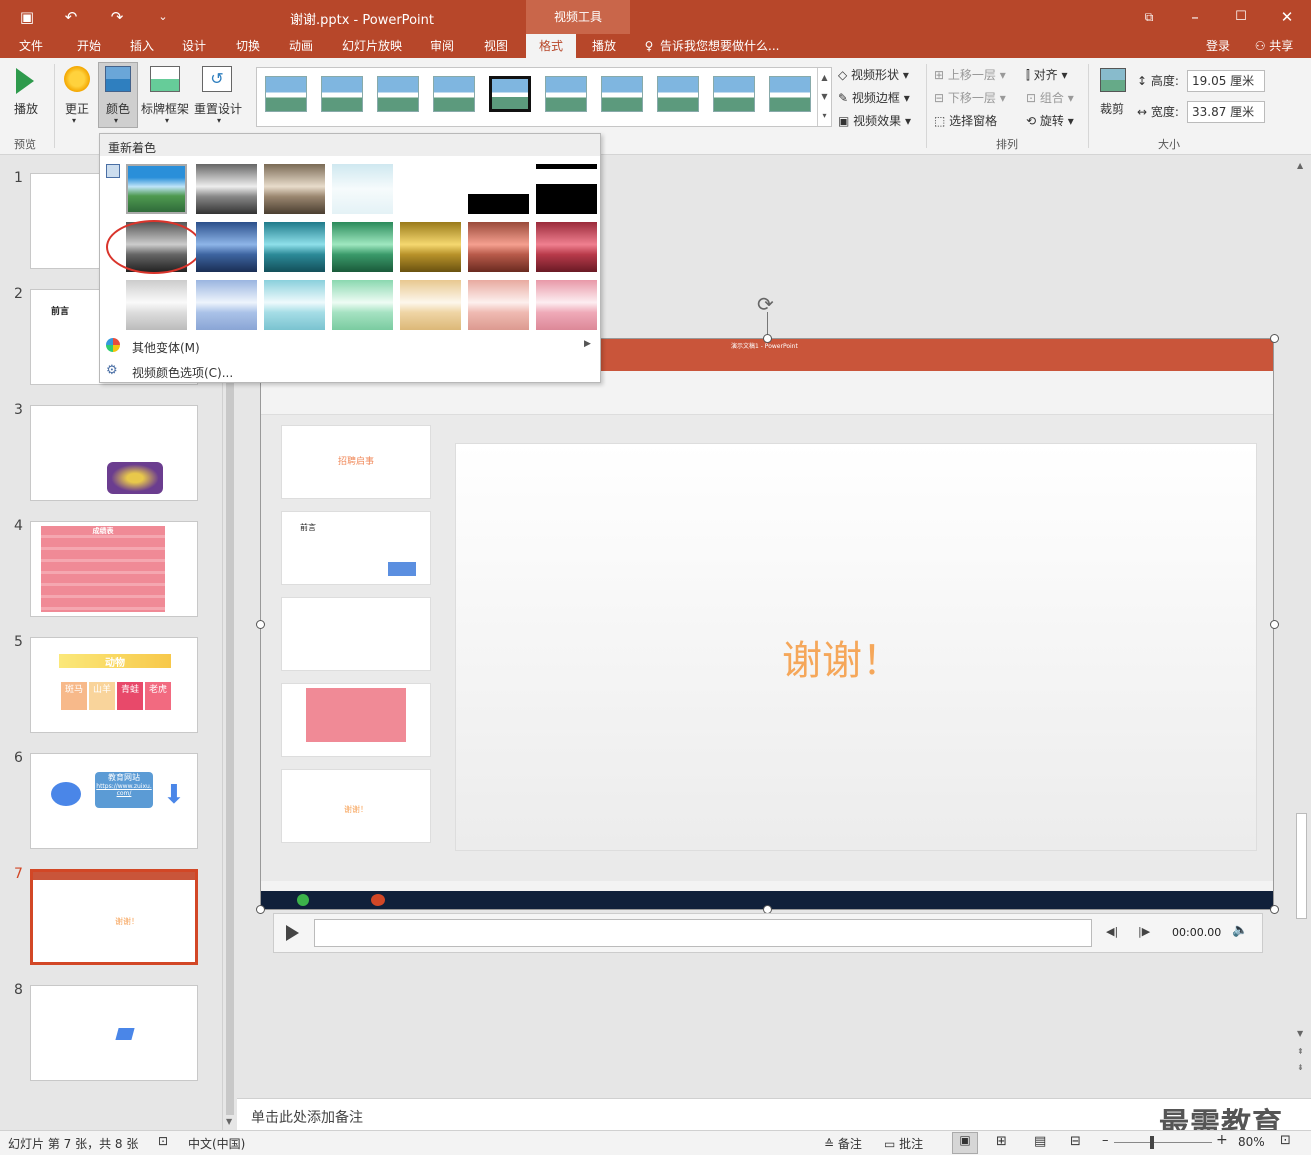  I want to click on bring-forward-button: ⊞ 上移一层 ▾, so click(970, 74).